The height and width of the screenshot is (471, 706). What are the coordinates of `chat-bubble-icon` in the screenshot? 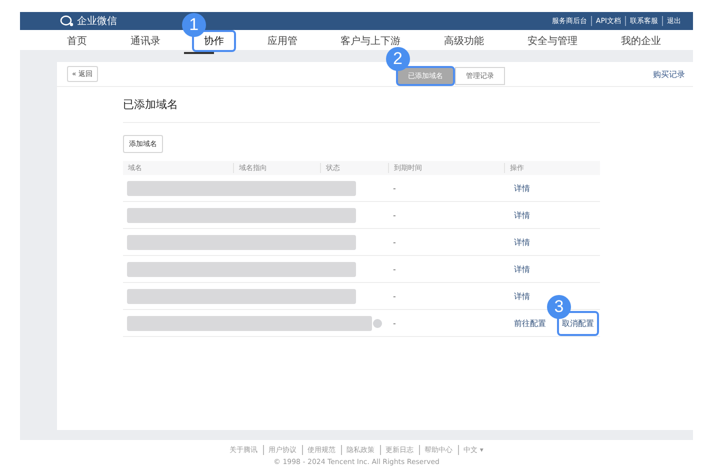 It's located at (67, 21).